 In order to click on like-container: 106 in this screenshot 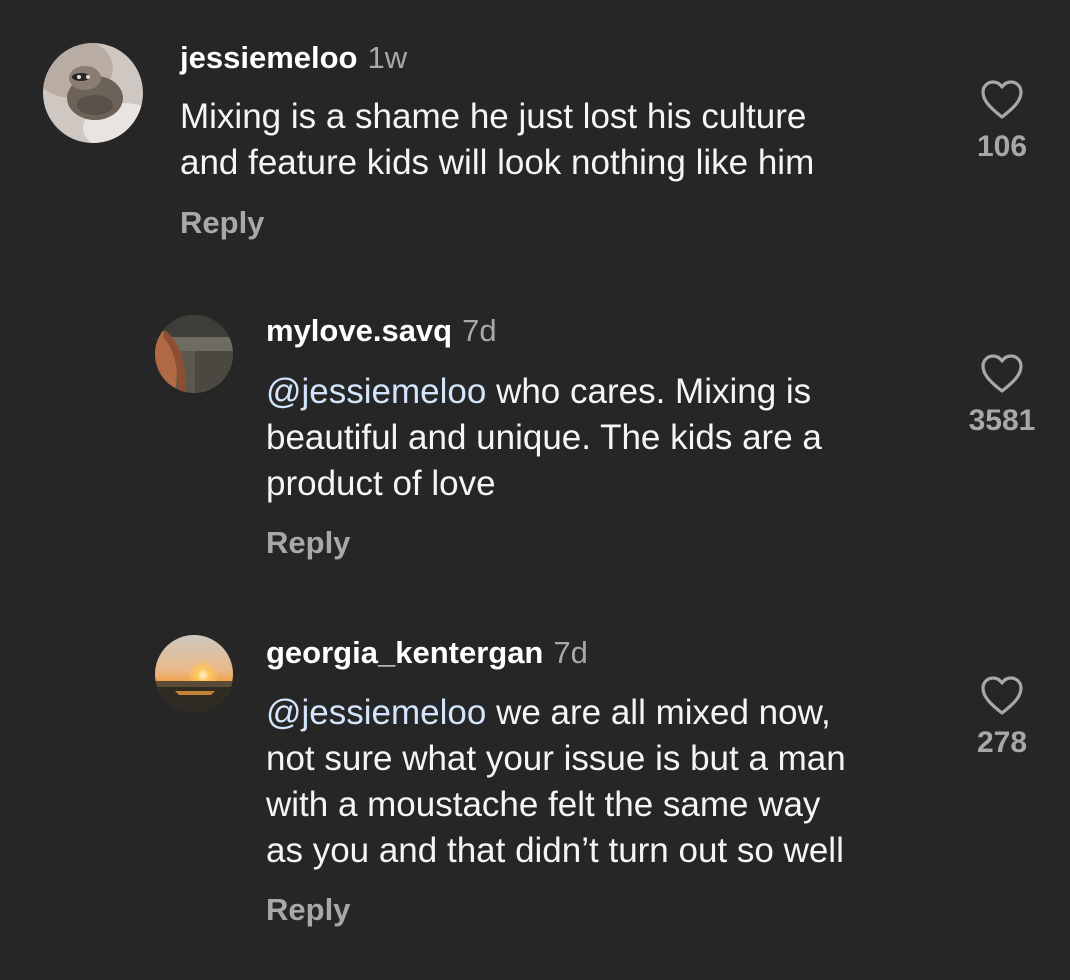, I will do `click(1002, 122)`.